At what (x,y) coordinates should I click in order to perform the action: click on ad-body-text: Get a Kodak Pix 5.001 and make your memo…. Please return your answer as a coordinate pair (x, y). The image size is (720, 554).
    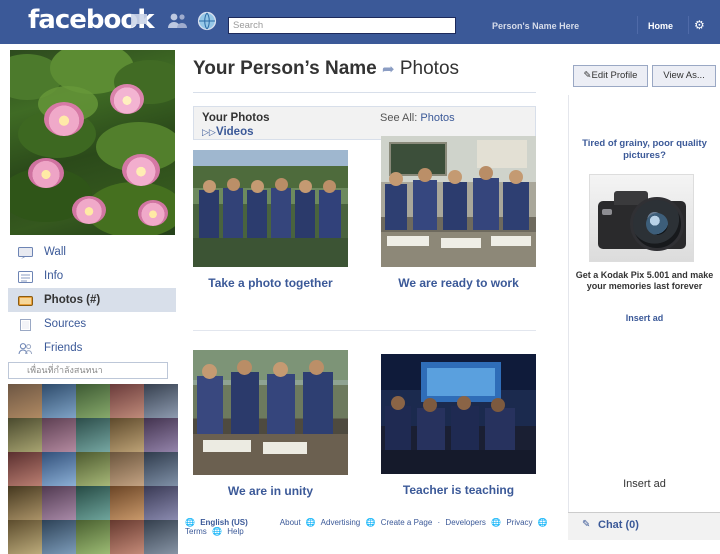
    Looking at the image, I should click on (644, 280).